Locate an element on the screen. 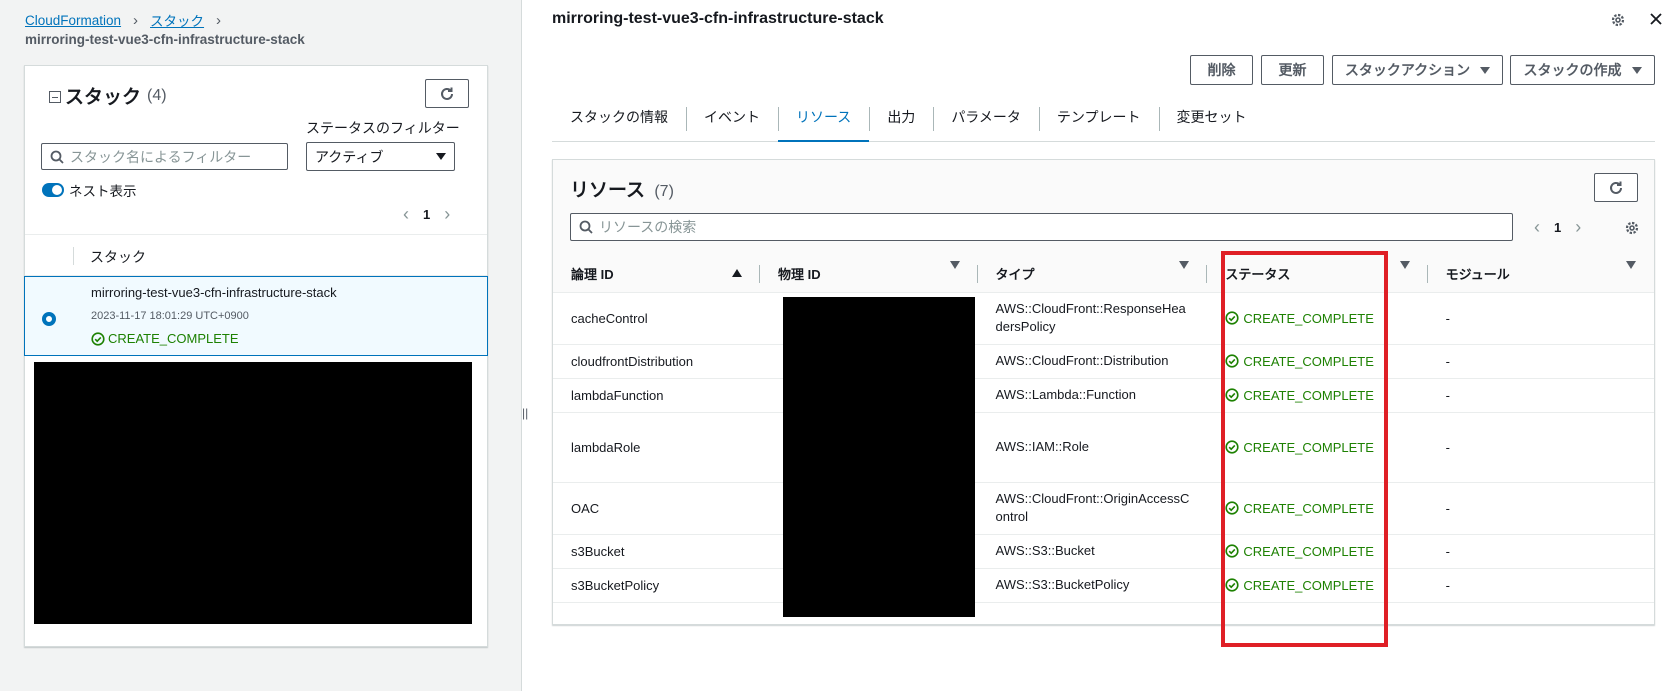 This screenshot has height=691, width=1673. type-cell: AWS::CloudFront::Distribution is located at coordinates (1092, 361).